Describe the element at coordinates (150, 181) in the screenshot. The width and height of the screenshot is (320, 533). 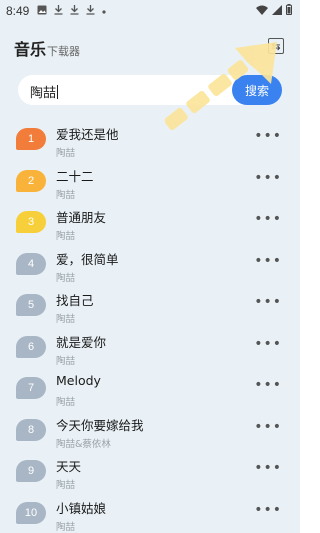
I see `song-row: 2 二十二陶喆 •••` at that location.